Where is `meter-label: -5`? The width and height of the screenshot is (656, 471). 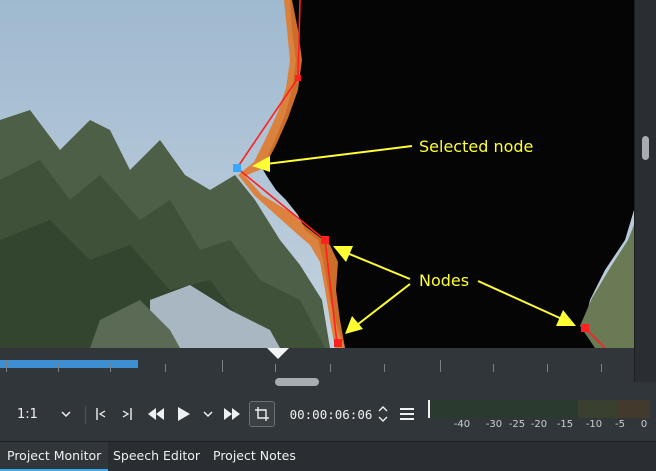 meter-label: -5 is located at coordinates (620, 424).